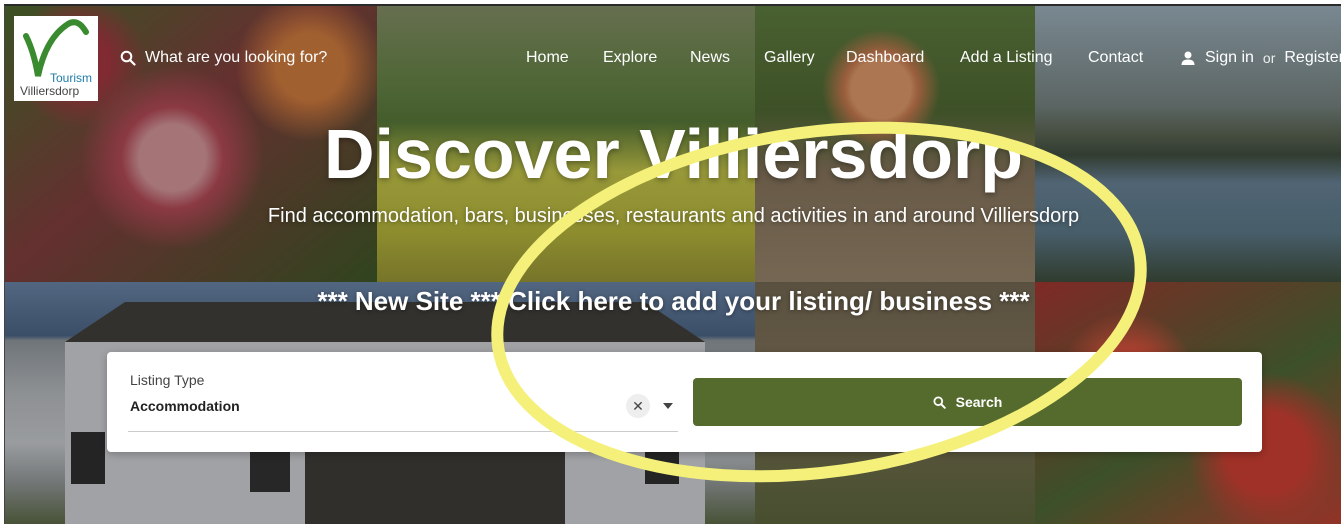  Describe the element at coordinates (56, 58) in the screenshot. I see `site-logo: Tourism Villiersdorp` at that location.